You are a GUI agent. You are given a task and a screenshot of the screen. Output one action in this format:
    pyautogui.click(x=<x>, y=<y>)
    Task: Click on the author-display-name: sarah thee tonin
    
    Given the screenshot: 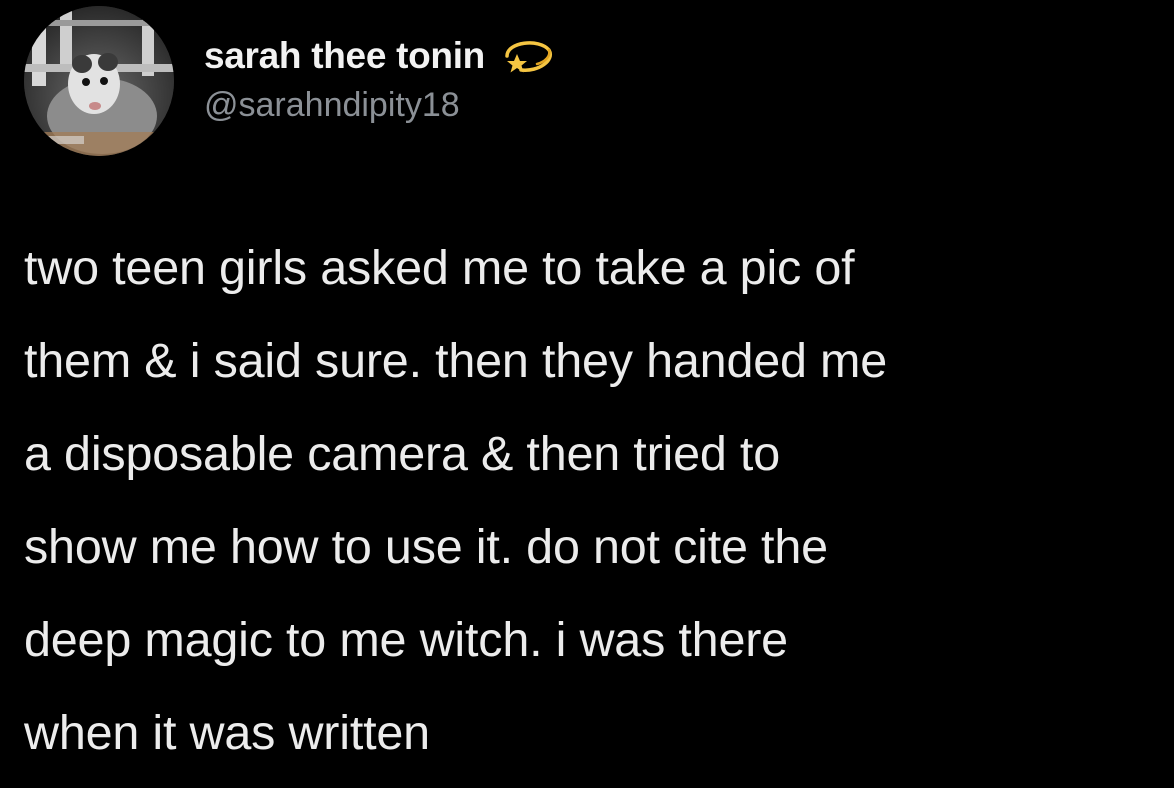 What is the action you would take?
    pyautogui.click(x=344, y=56)
    